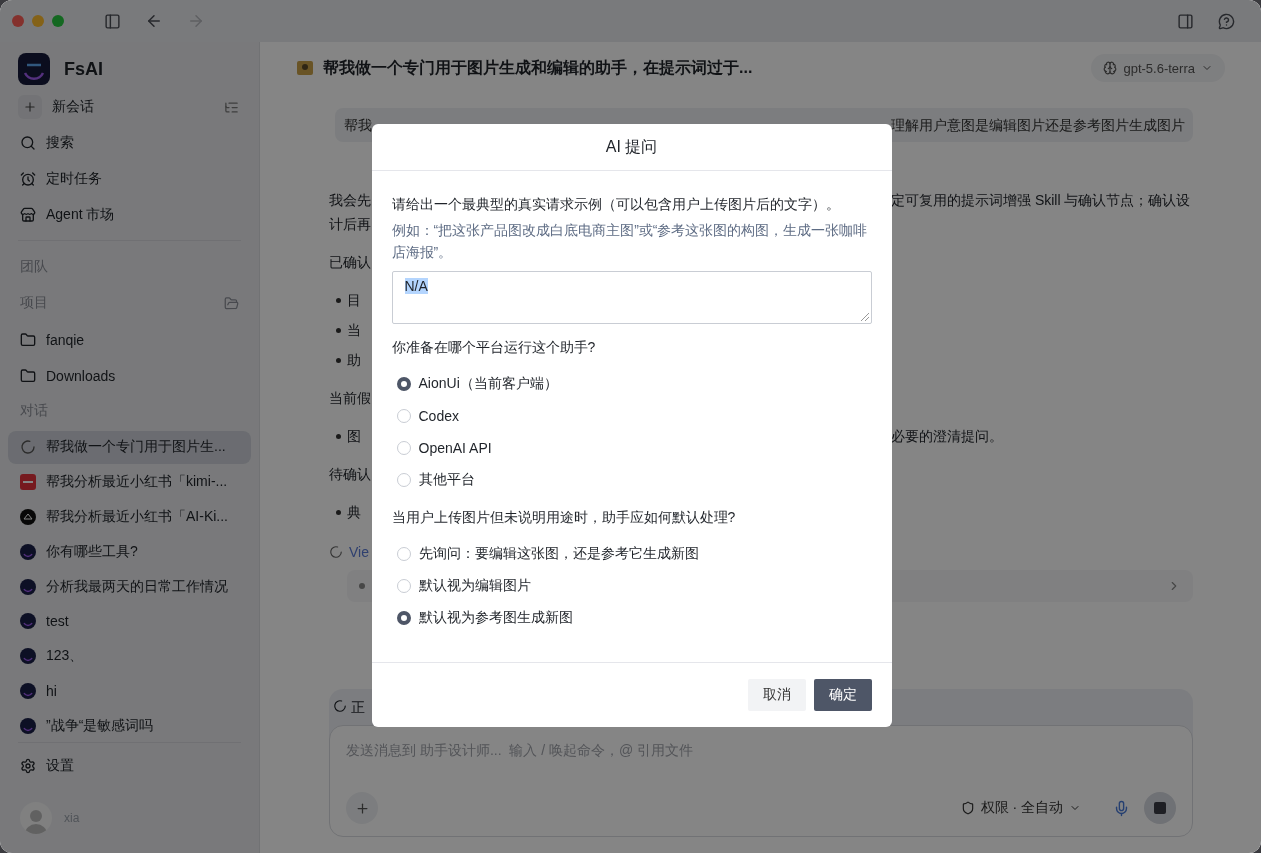  I want to click on answer-field: N/A, so click(631, 297).